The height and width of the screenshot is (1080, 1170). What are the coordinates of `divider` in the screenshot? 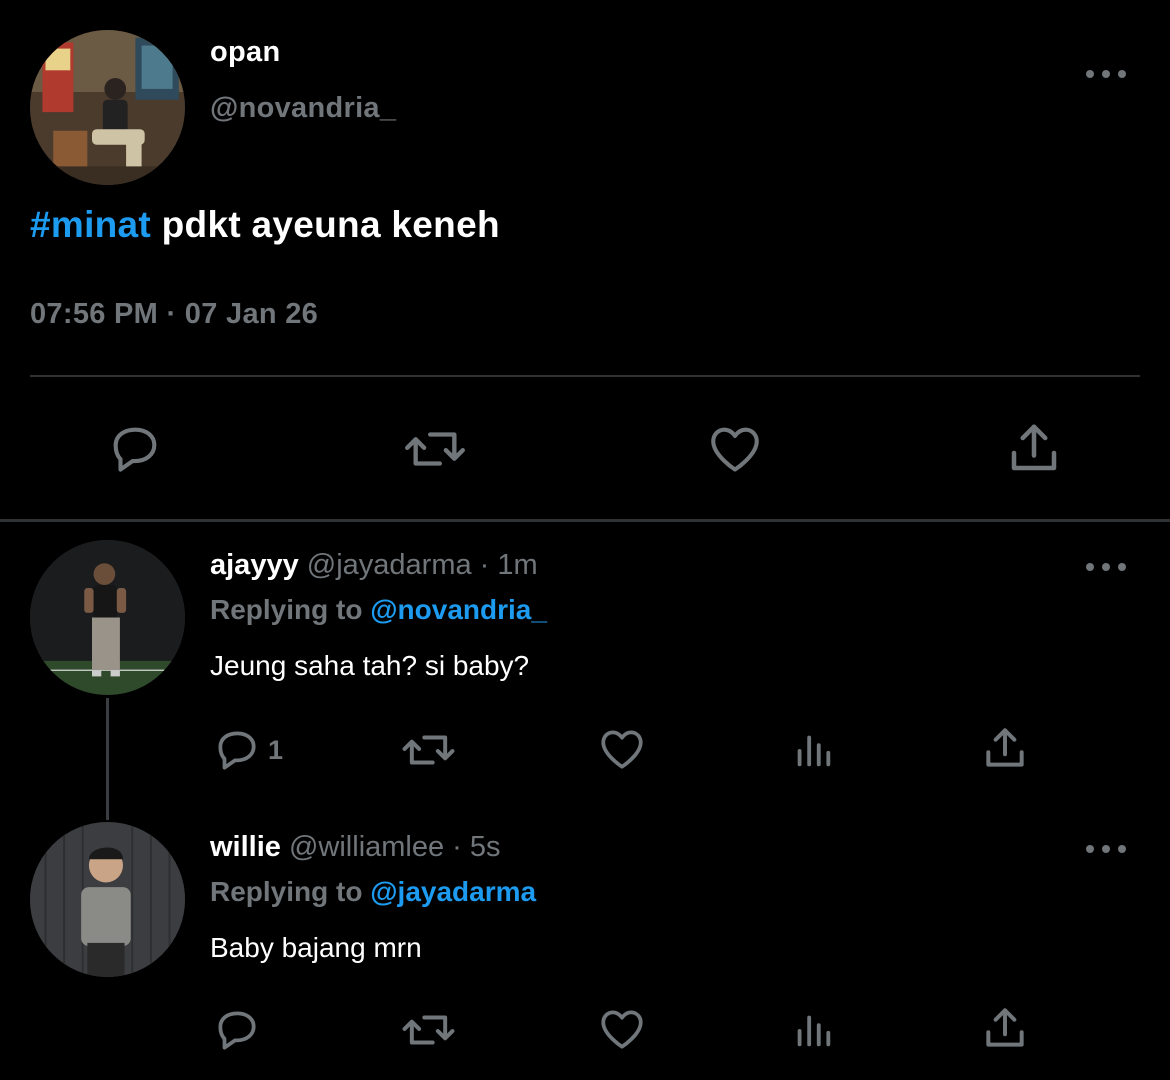 It's located at (585, 376).